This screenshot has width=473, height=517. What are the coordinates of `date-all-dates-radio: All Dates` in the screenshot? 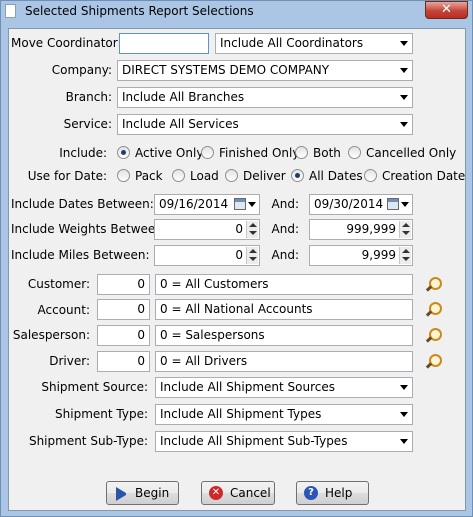 It's located at (327, 176).